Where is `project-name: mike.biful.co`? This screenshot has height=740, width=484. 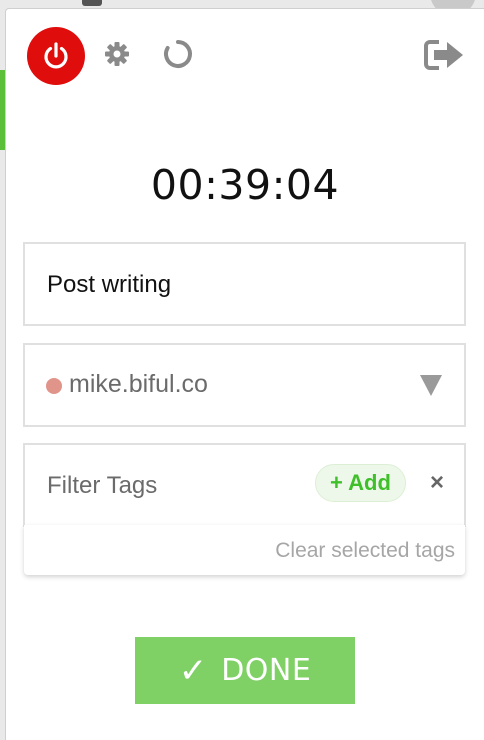
project-name: mike.biful.co is located at coordinates (138, 384).